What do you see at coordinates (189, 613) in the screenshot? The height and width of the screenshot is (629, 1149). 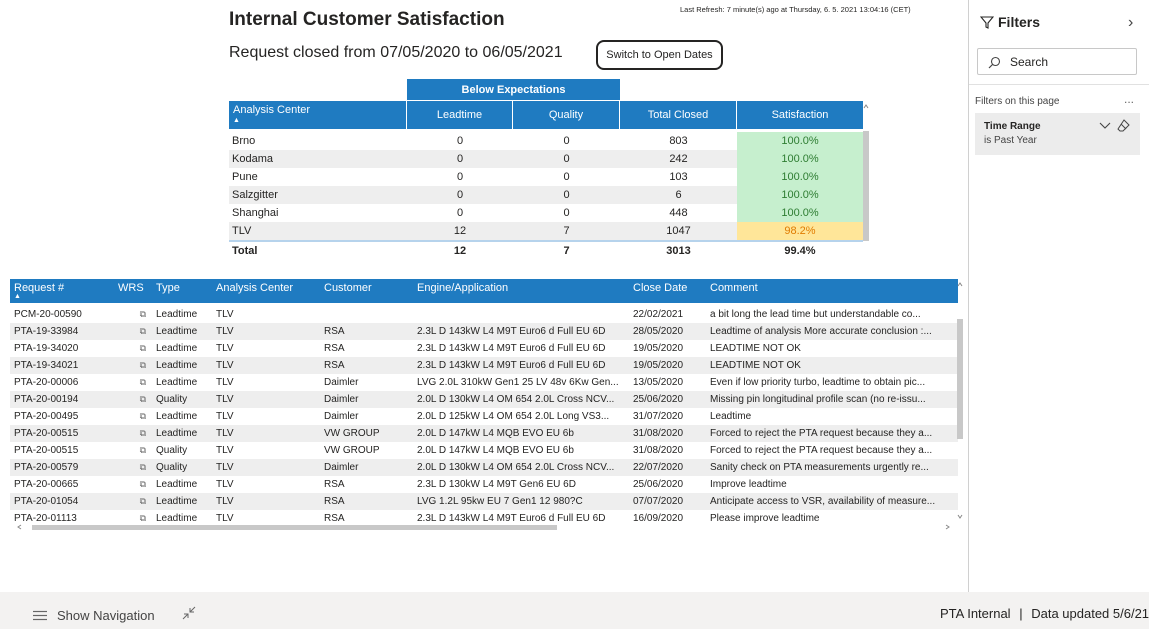 I see `collapse-arrows-icon` at bounding box center [189, 613].